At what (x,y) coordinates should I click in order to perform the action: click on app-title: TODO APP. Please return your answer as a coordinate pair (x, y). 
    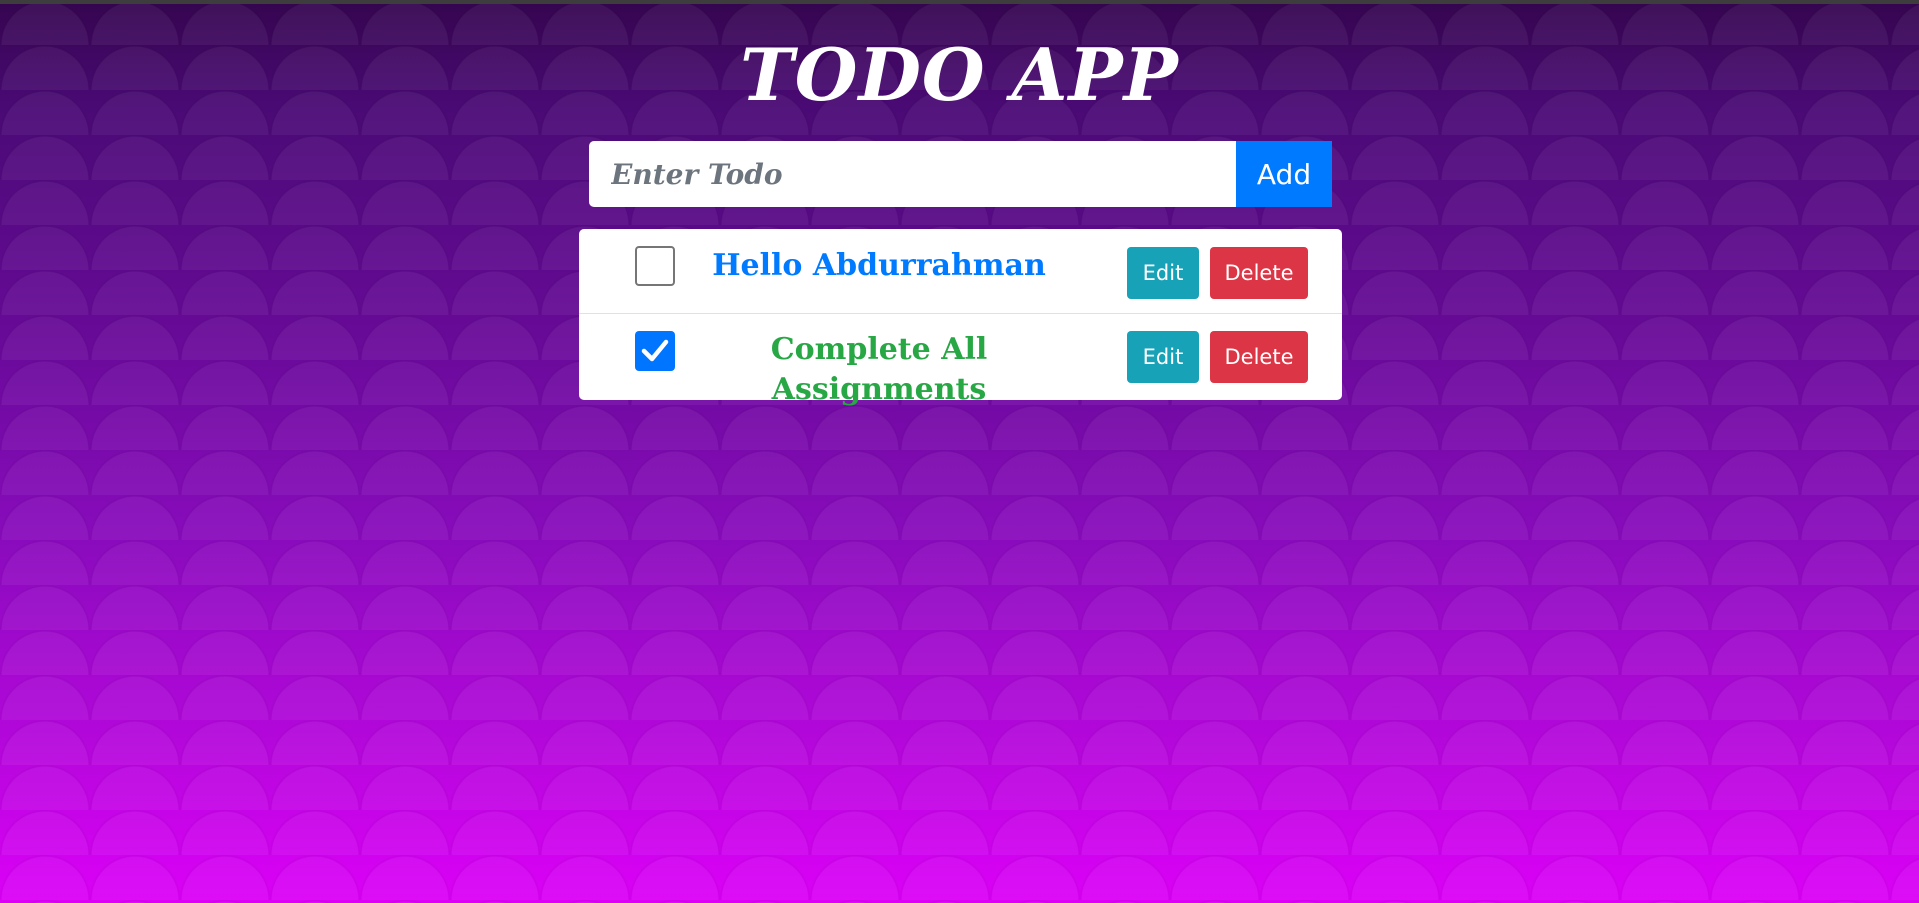
    Looking at the image, I should click on (959, 74).